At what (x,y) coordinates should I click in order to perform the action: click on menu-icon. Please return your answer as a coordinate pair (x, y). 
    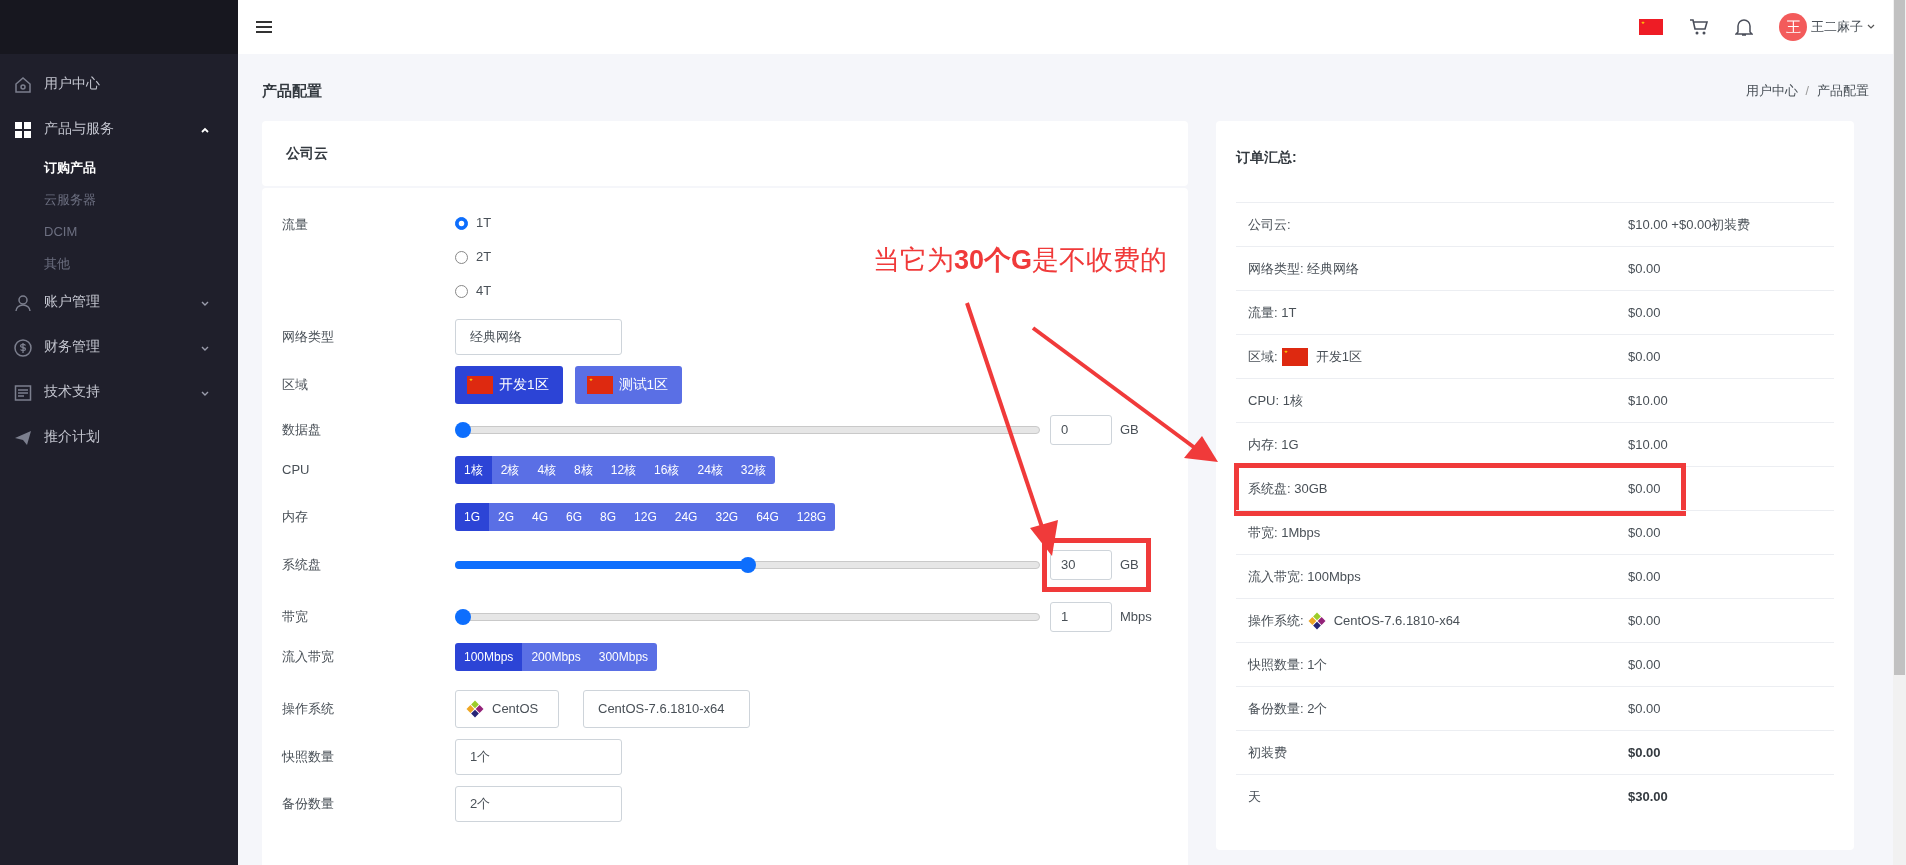
    Looking at the image, I should click on (264, 27).